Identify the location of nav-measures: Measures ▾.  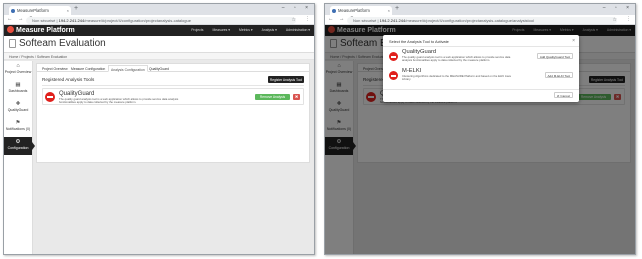
(221, 30).